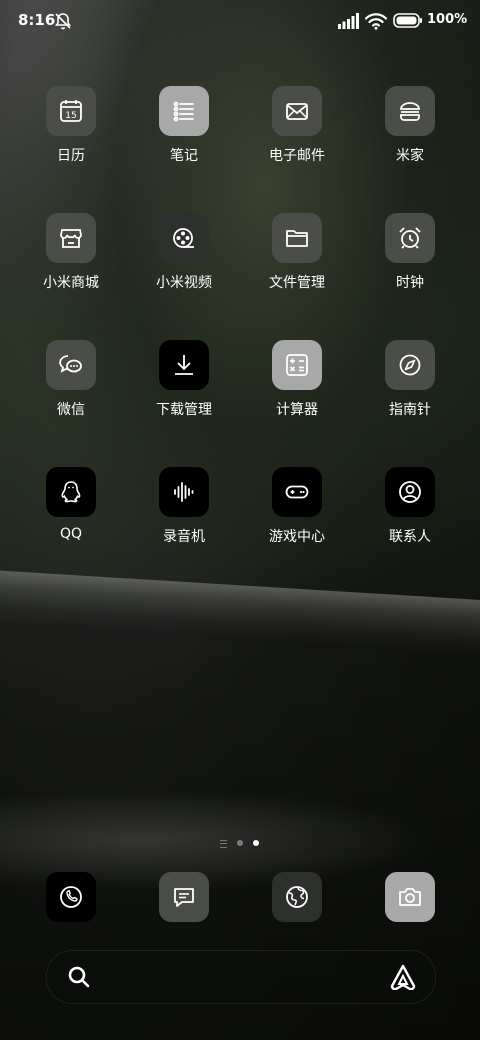 The width and height of the screenshot is (480, 1040). What do you see at coordinates (71, 141) in the screenshot?
I see `app-calendar: 15 日历` at bounding box center [71, 141].